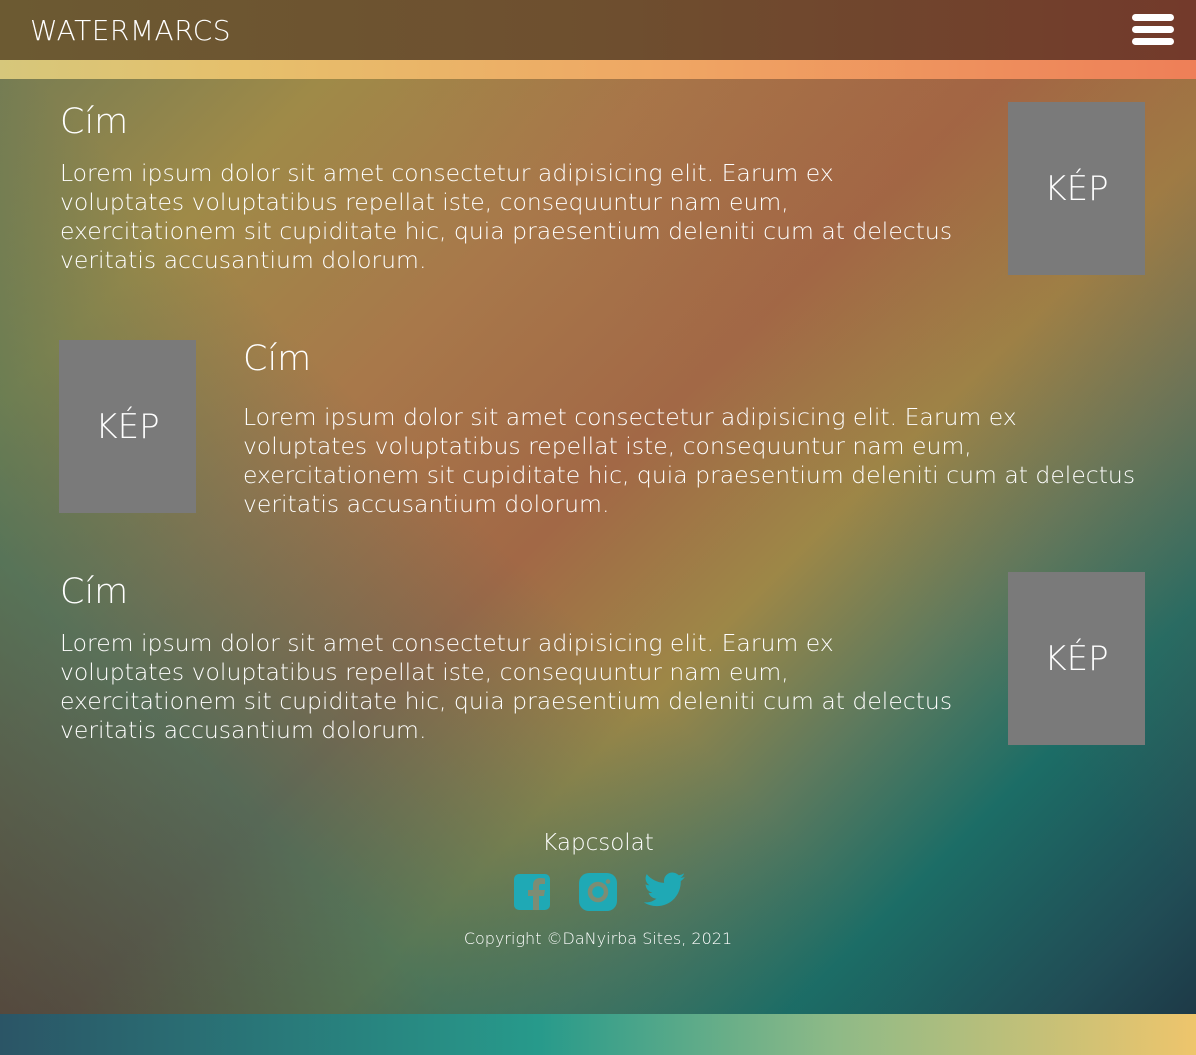 Image resolution: width=1196 pixels, height=1055 pixels. Describe the element at coordinates (598, 938) in the screenshot. I see `copyright-text: Copyright ©DaNyirba Sites, 2021` at that location.